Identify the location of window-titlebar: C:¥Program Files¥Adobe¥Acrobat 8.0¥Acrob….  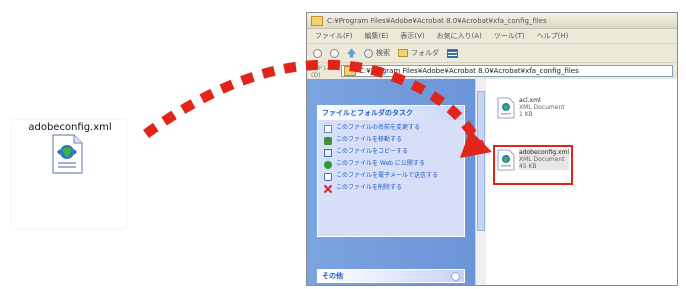
(492, 21).